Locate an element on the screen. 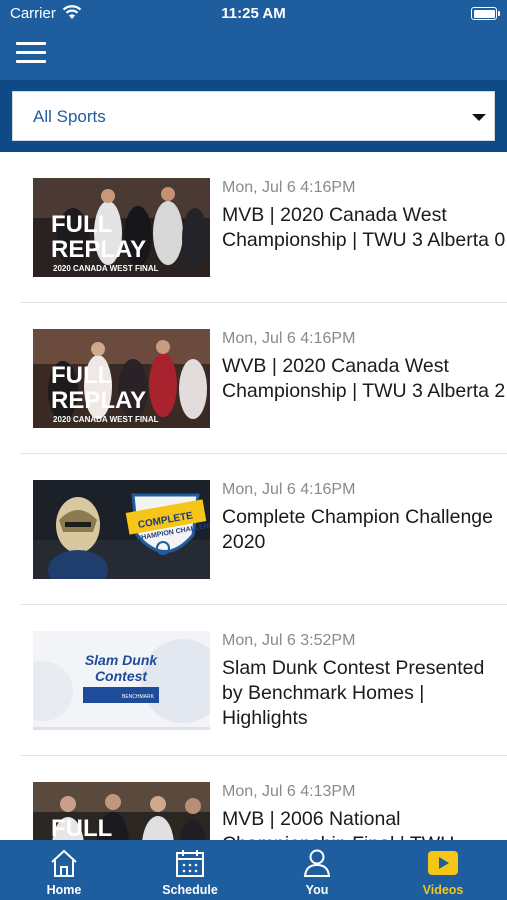  svg-text: BENCHMARK is located at coordinates (138, 697).